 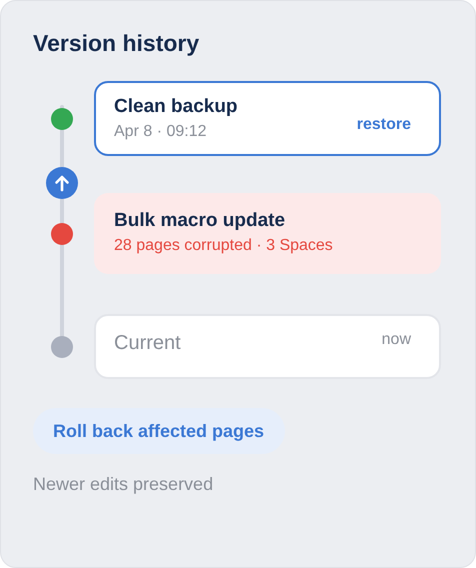 I want to click on version-time: now, so click(x=396, y=340).